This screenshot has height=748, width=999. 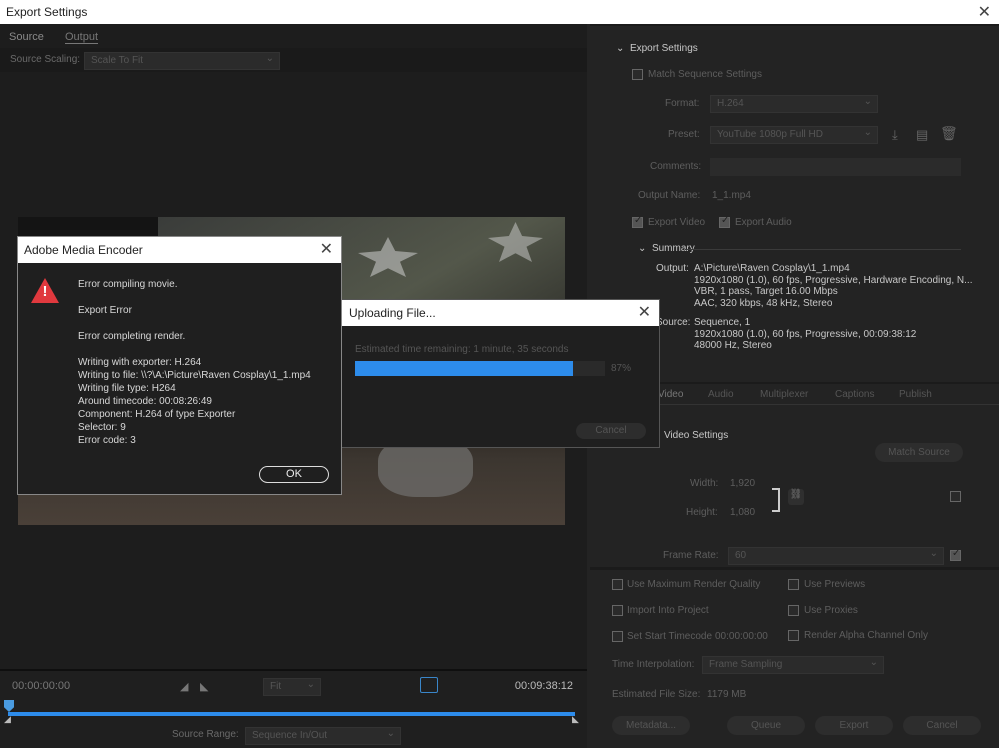 What do you see at coordinates (41, 686) in the screenshot?
I see `timecode-start: 00:00:00:00` at bounding box center [41, 686].